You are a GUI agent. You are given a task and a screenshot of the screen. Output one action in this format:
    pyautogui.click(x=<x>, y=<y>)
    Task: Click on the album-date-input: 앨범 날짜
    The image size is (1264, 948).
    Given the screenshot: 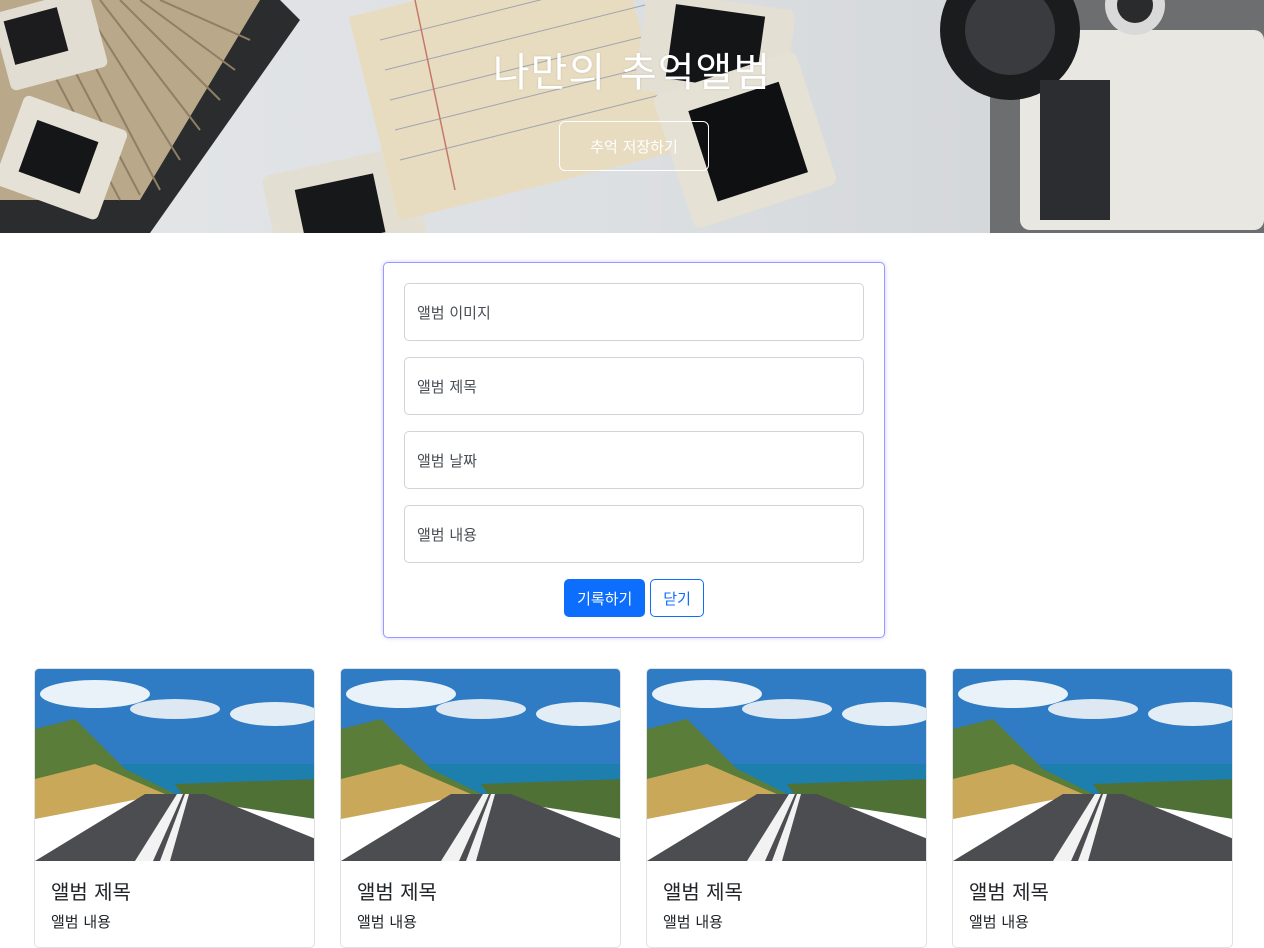 What is the action you would take?
    pyautogui.click(x=634, y=460)
    